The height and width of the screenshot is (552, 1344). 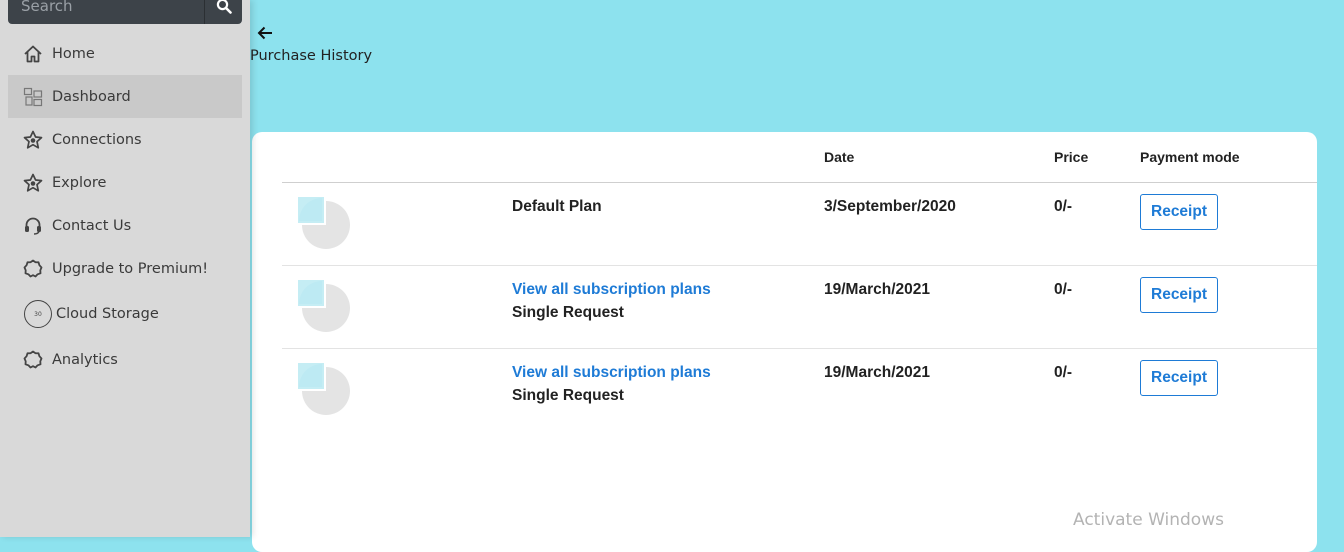 I want to click on sidebar-item-home: Home, so click(x=125, y=53).